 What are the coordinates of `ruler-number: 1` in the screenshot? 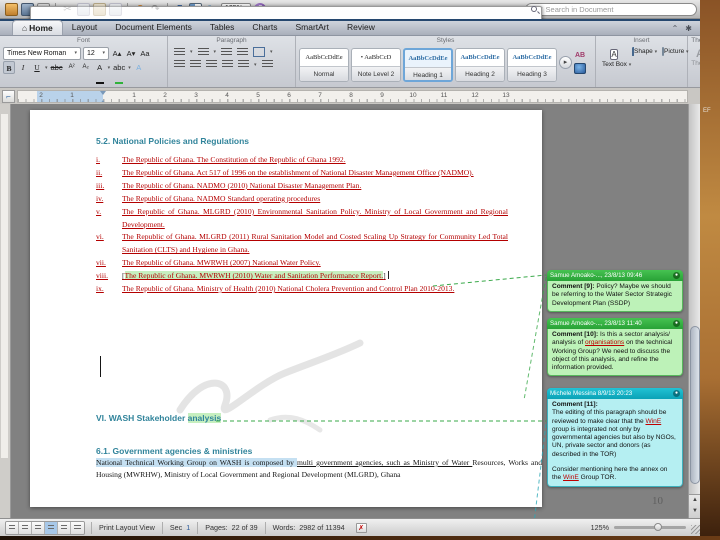 It's located at (72, 95).